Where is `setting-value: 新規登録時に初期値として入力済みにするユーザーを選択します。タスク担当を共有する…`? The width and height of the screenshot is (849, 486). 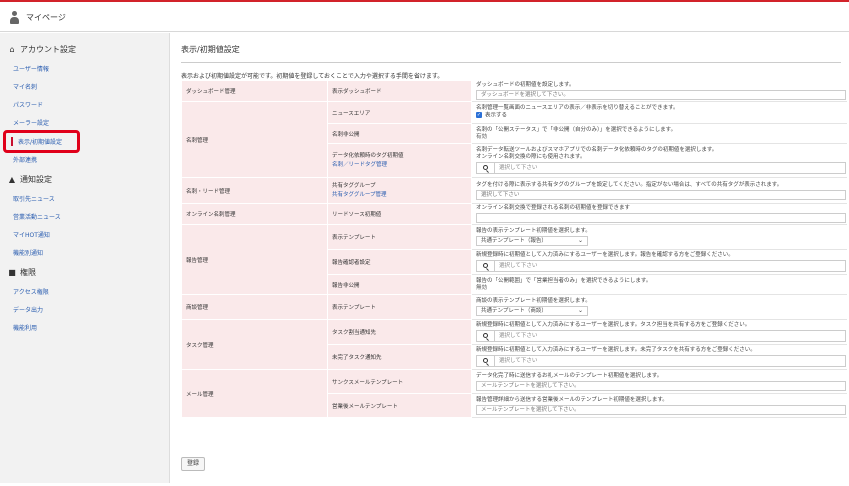
setting-value: 新規登録時に初期値として入力済みにするユーザーを選択します。タスク担当を共有する… is located at coordinates (659, 332).